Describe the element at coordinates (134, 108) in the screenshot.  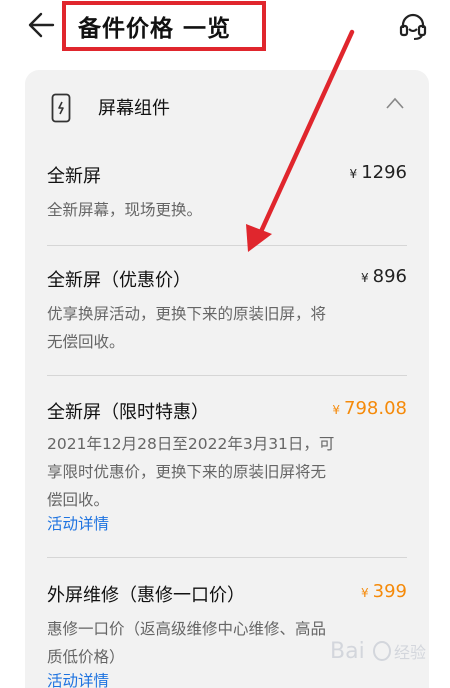
I see `section-title: 屏幕组件` at that location.